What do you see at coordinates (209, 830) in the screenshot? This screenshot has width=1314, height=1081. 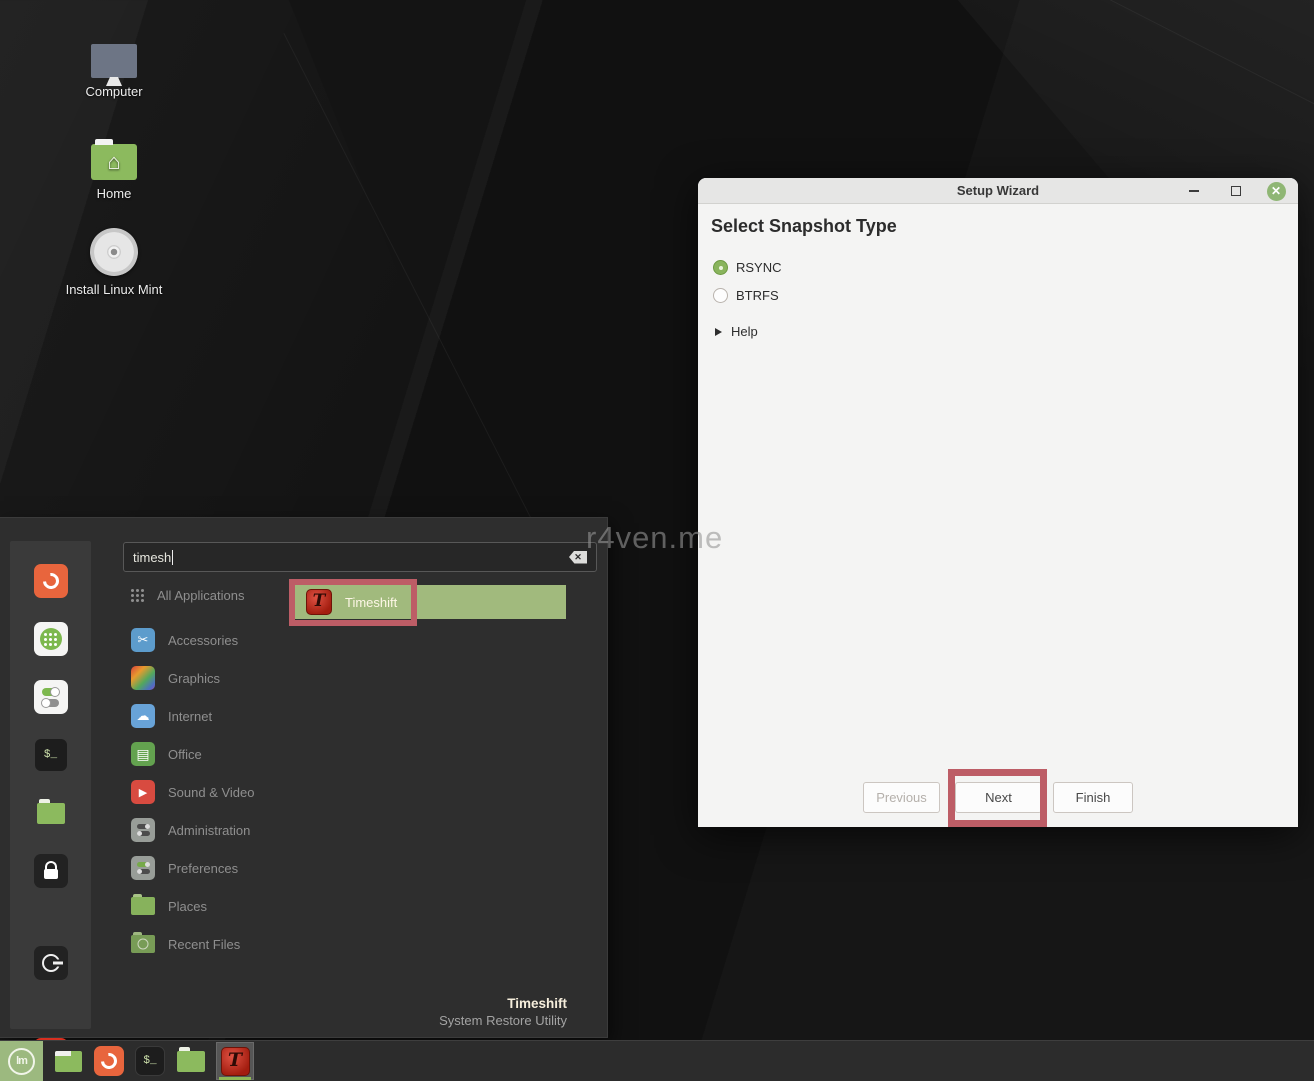 I see `category-label: Administration` at bounding box center [209, 830].